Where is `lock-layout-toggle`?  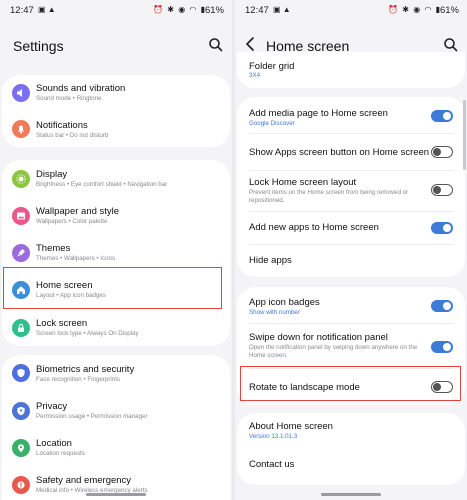
lock-layout-toggle is located at coordinates (442, 190).